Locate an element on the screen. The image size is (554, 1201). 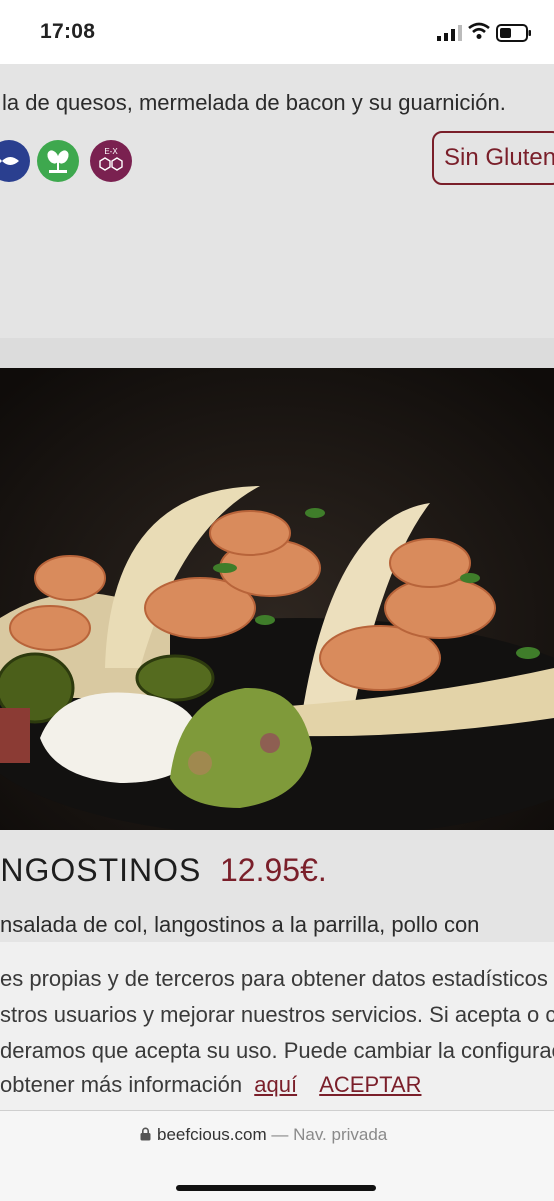
wifi-icon is located at coordinates (479, 30).